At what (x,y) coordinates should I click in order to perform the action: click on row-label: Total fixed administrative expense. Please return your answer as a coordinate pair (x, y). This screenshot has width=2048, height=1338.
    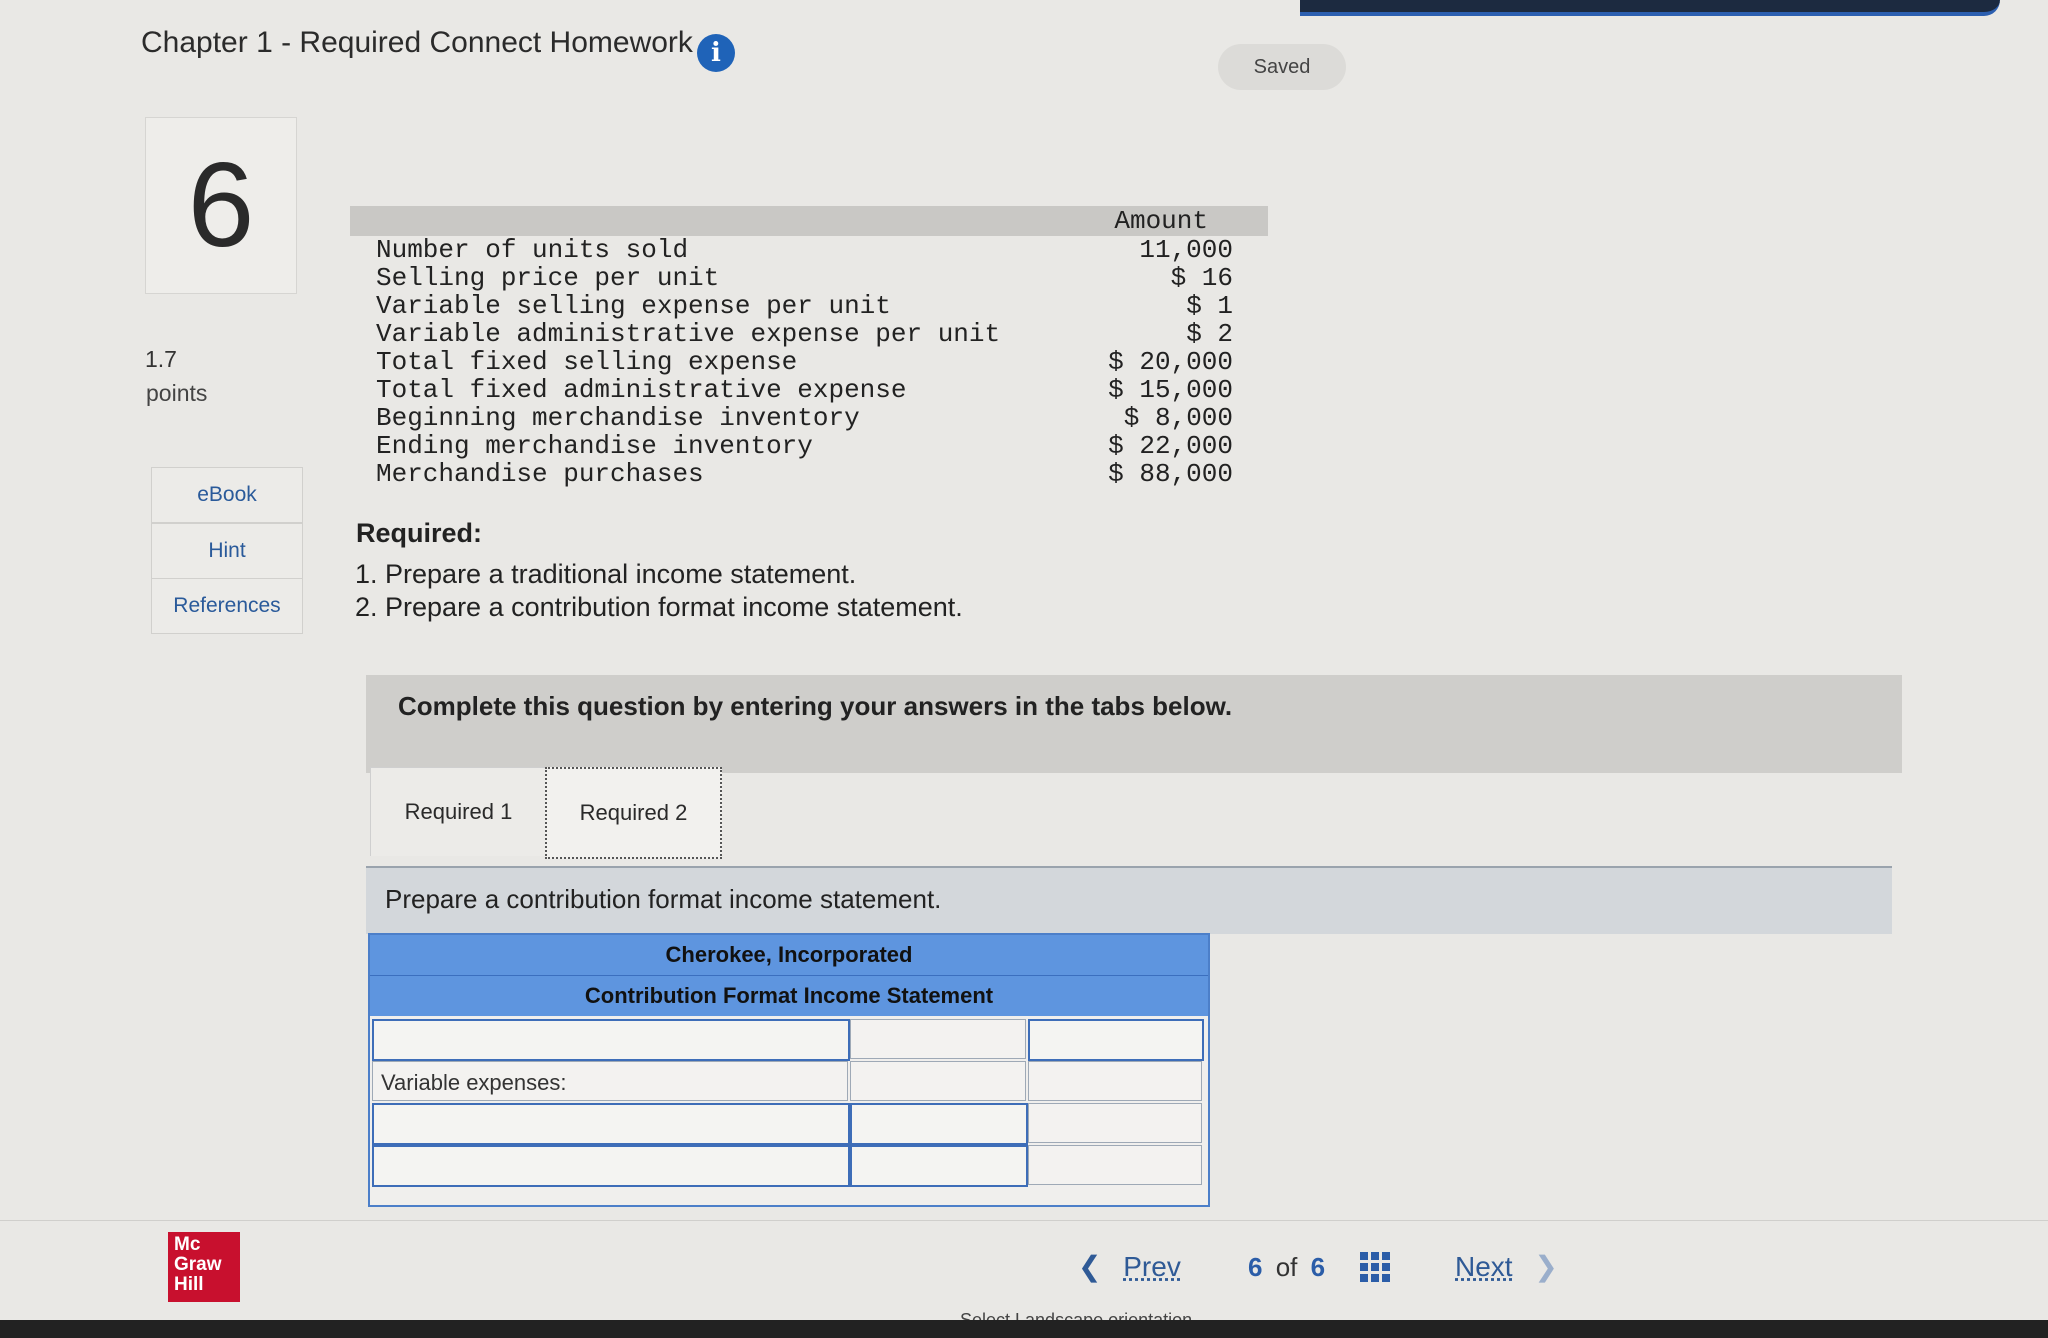
    Looking at the image, I should click on (641, 390).